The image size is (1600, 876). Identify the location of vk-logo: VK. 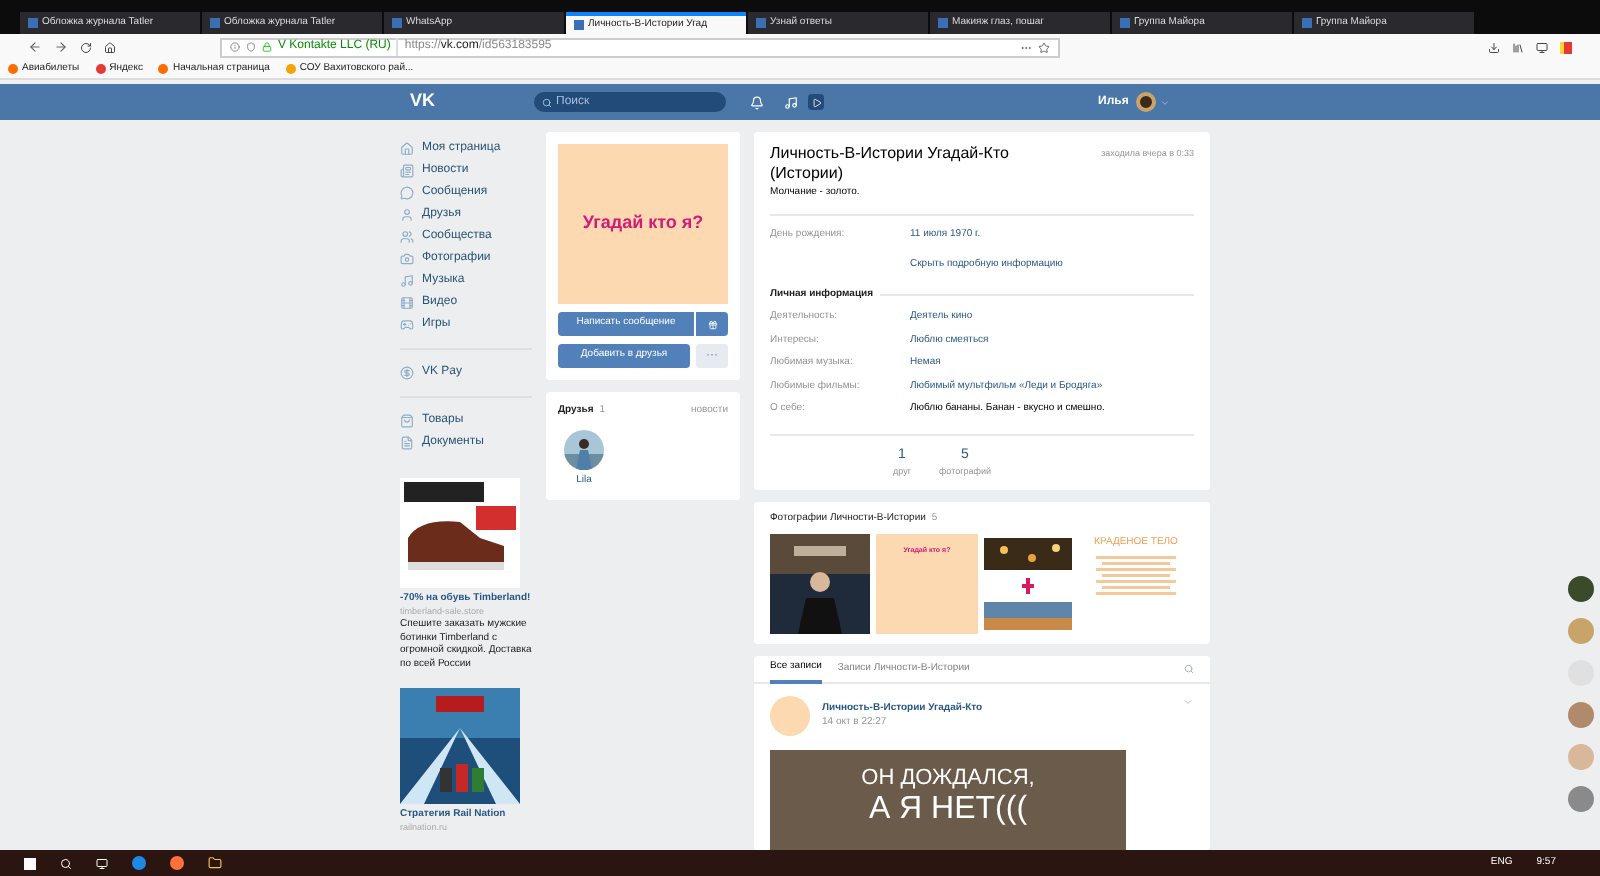
(472, 102).